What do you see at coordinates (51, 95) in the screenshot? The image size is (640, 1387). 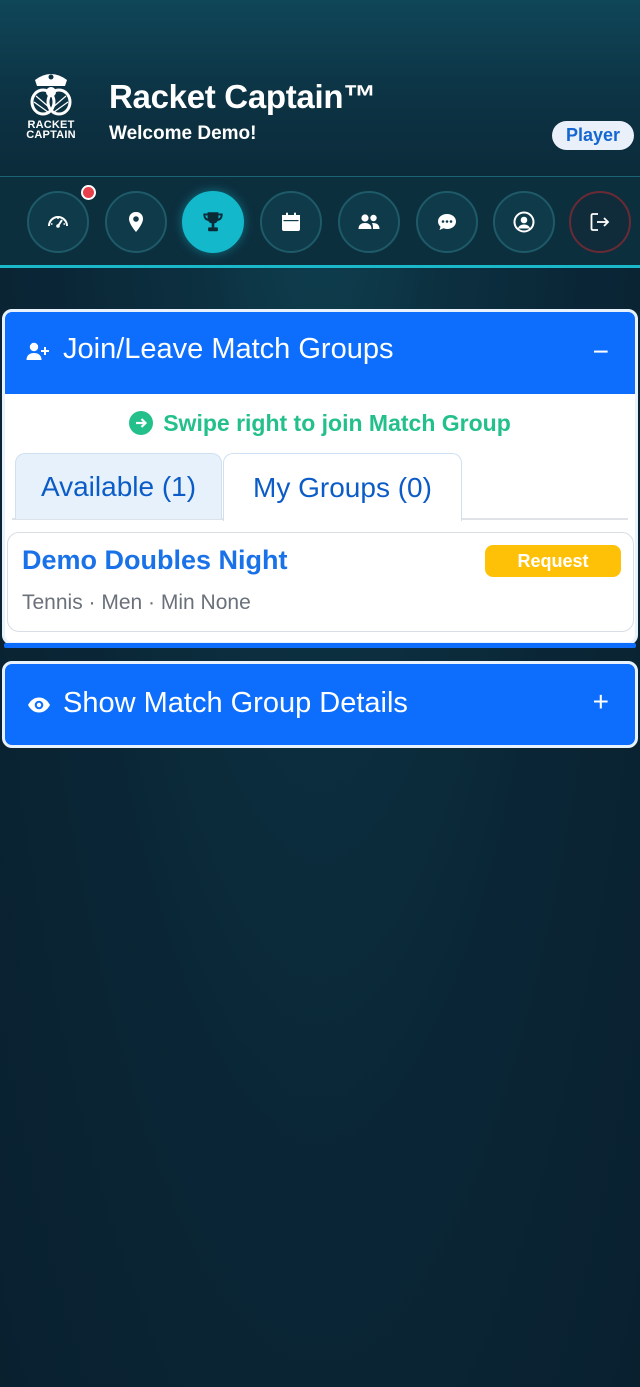 I see `captain-racket-logo-icon` at bounding box center [51, 95].